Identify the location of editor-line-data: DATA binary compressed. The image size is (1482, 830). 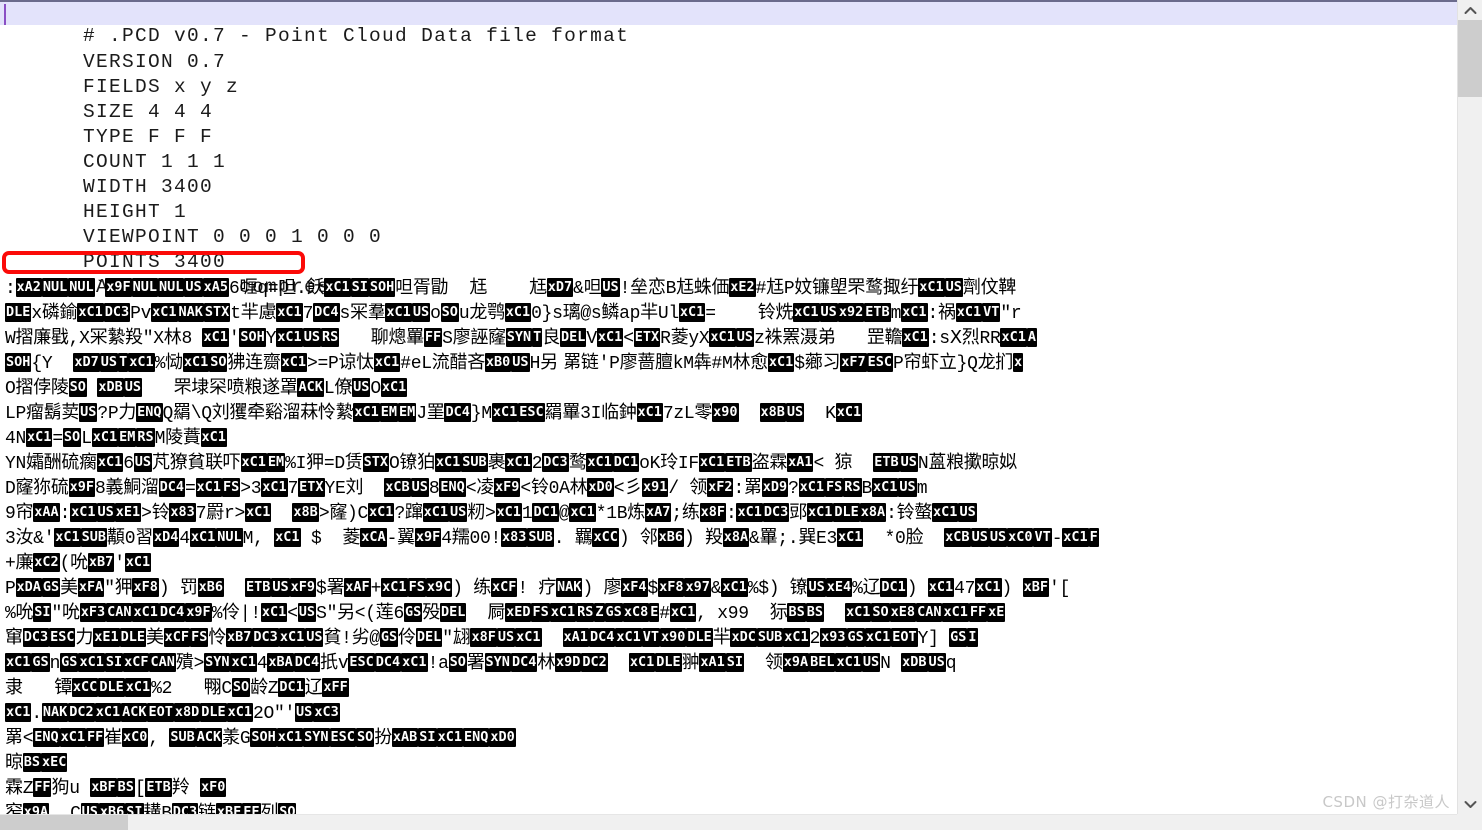
(728, 274).